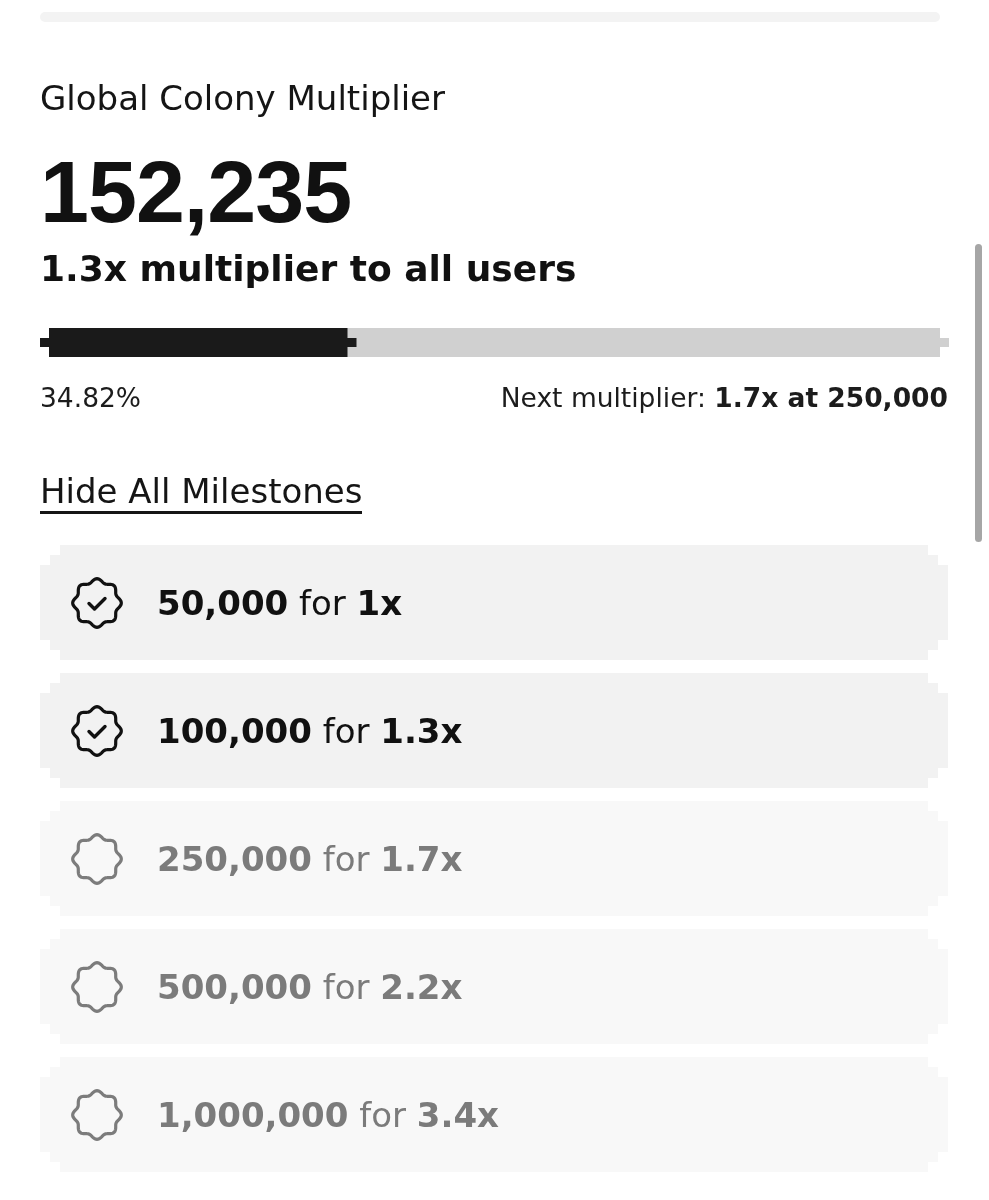 The image size is (989, 1200). I want to click on hide-milestones-link: Hide All Milestones, so click(201, 493).